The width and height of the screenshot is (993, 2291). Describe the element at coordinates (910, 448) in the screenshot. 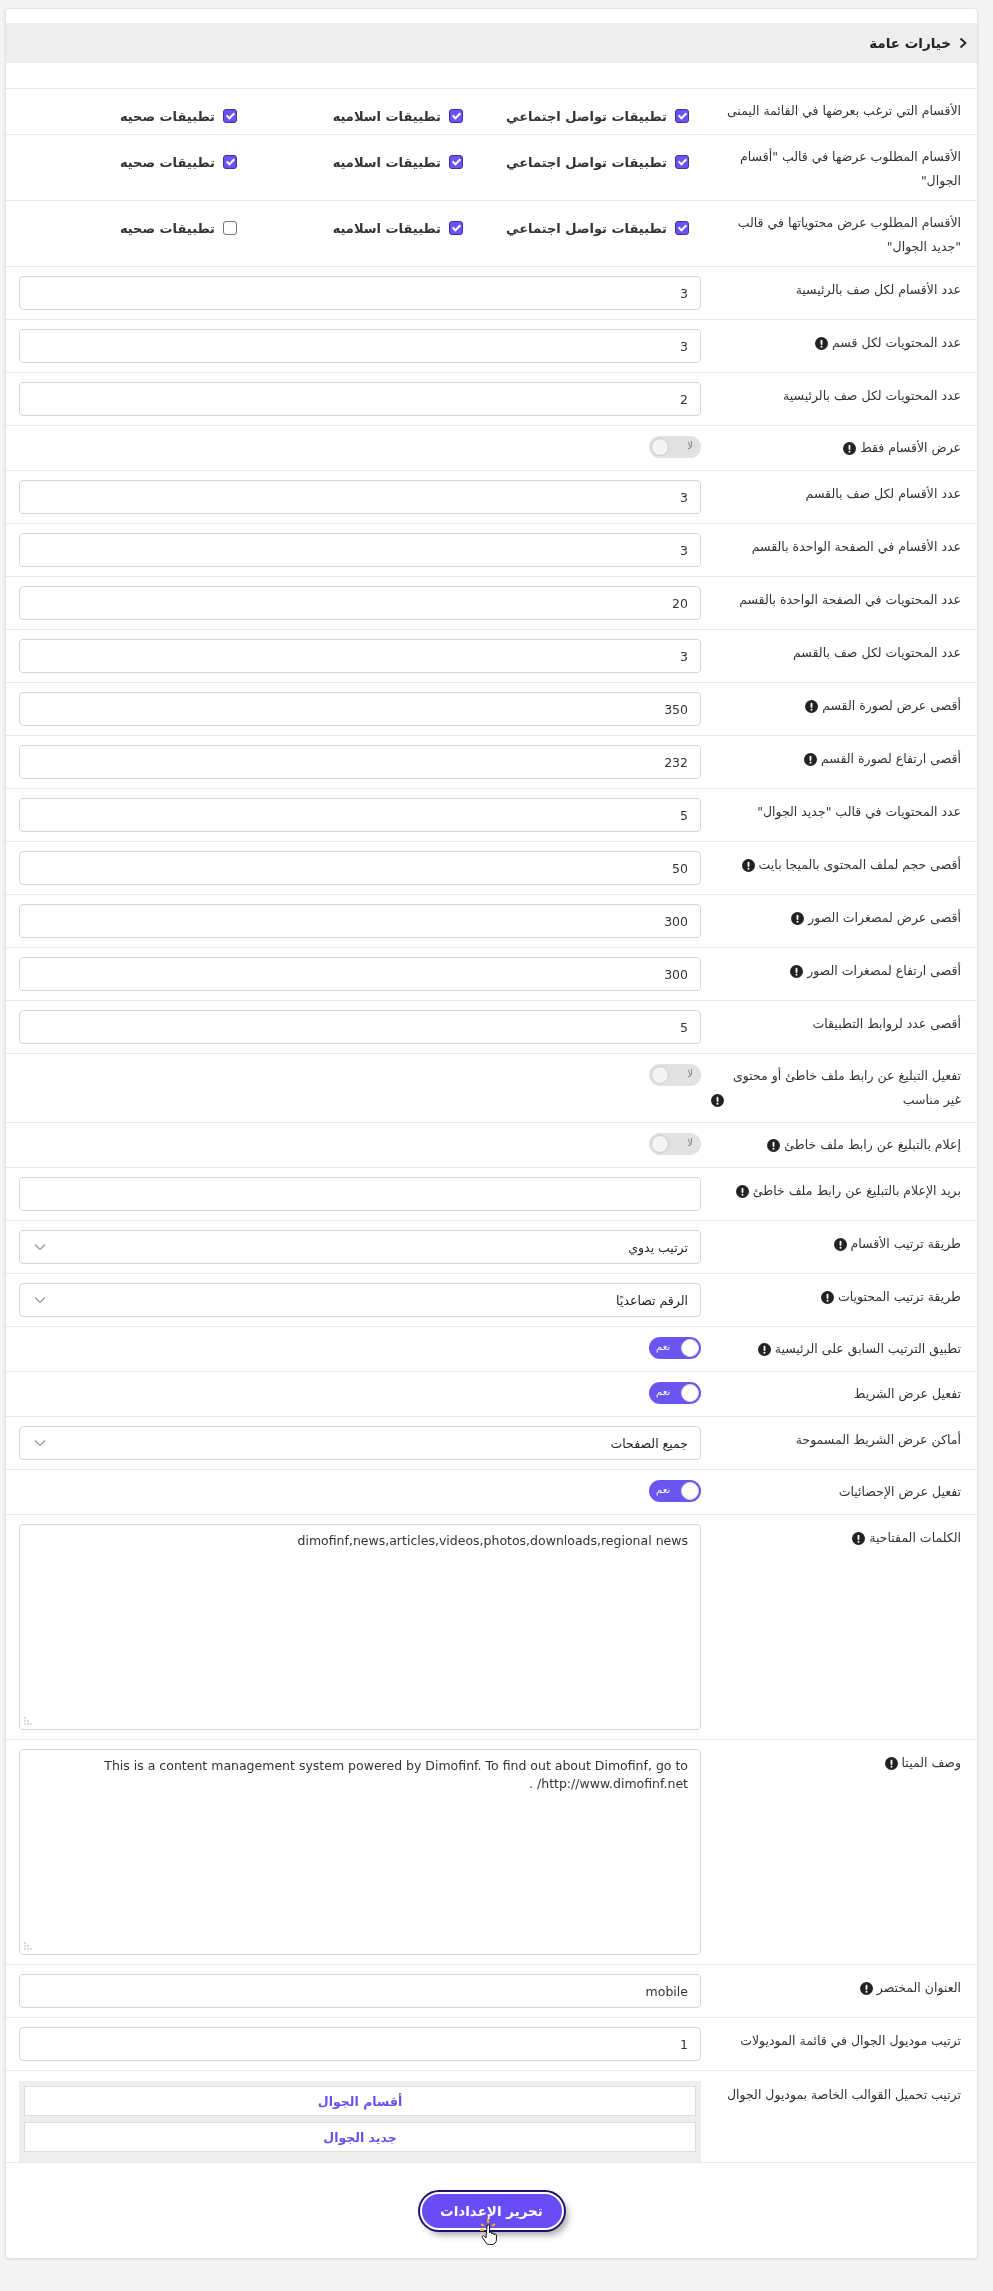

I see `field-label: عرض الأقسام فقط` at that location.